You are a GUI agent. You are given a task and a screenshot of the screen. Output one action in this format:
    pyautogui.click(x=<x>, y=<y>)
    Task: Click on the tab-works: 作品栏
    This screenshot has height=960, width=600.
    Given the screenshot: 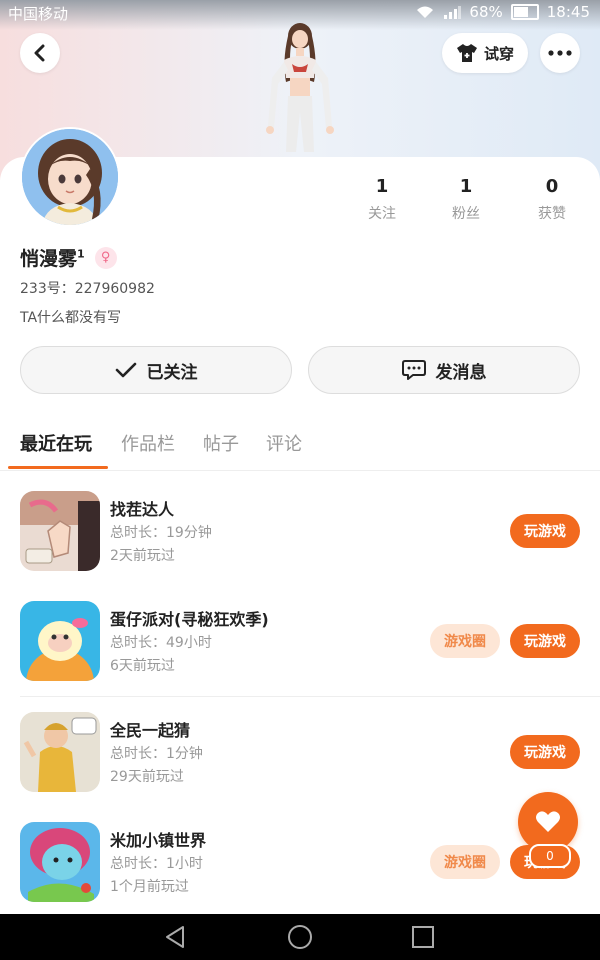 What is the action you would take?
    pyautogui.click(x=148, y=443)
    